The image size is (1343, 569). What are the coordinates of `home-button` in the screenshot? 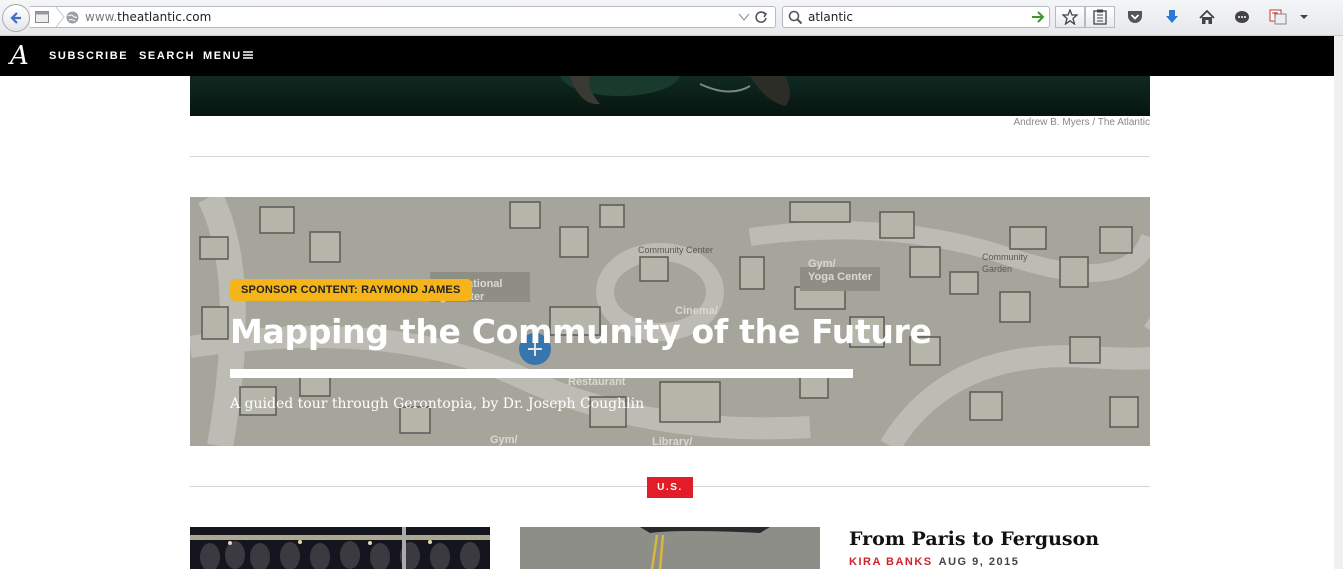 It's located at (1207, 17).